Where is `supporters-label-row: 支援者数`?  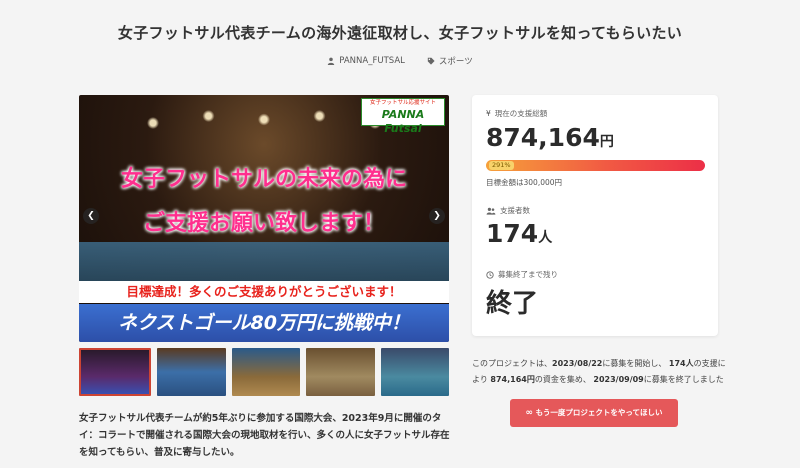
supporters-label-row: 支援者数 is located at coordinates (508, 210).